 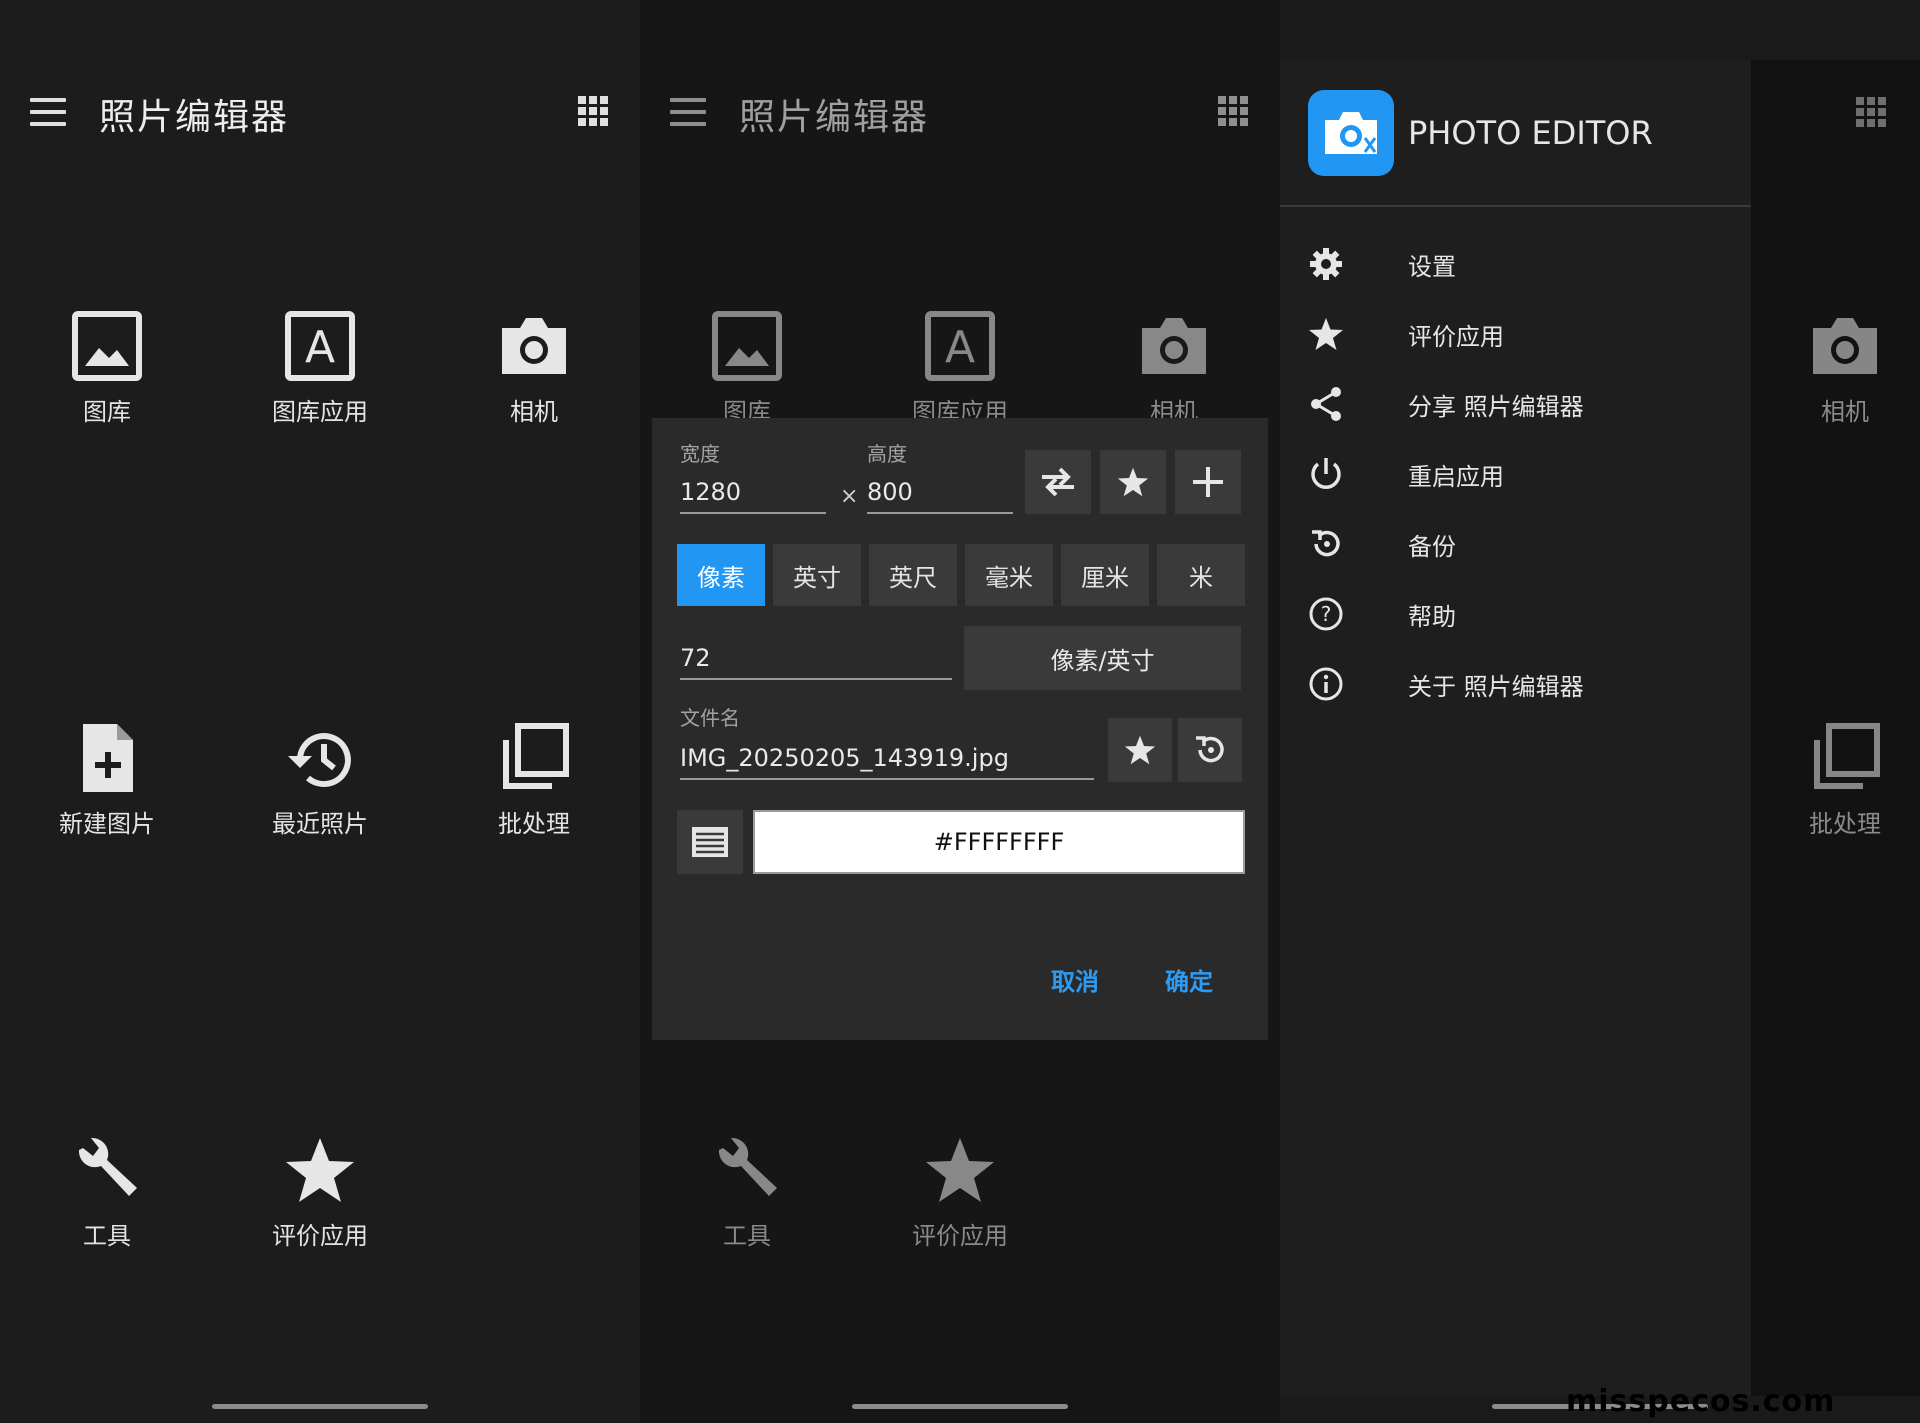 I want to click on list-icon, so click(x=710, y=842).